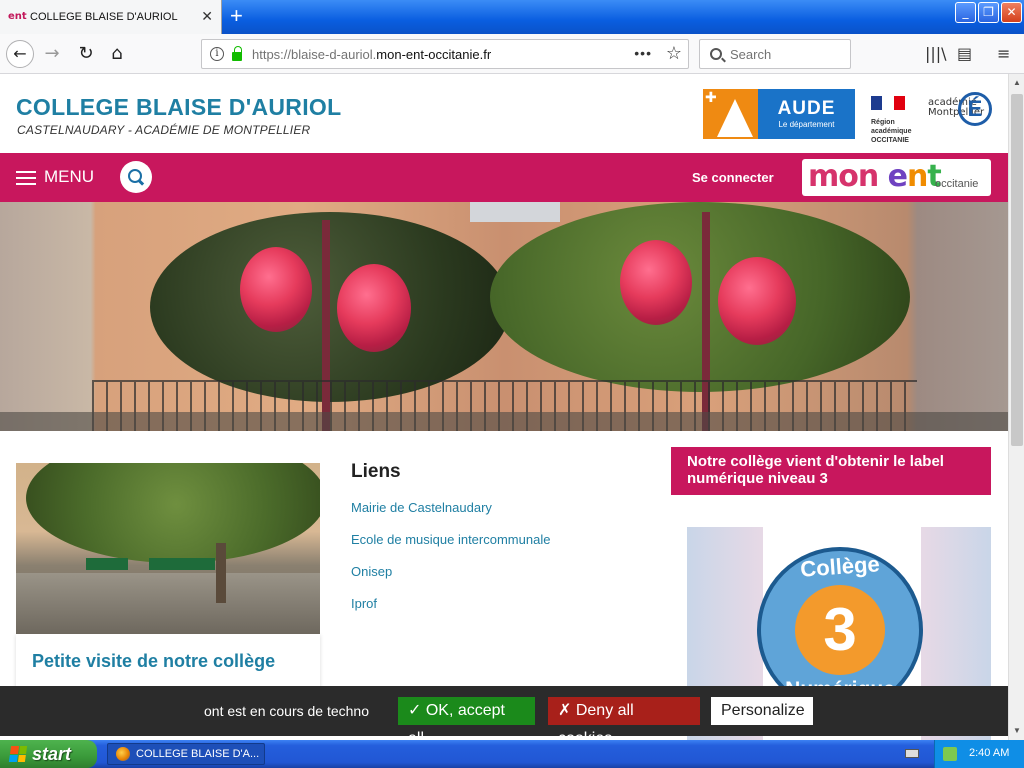 This screenshot has height=768, width=1024. I want to click on link-mairie: Mairie de Castelnaudary, so click(421, 507).